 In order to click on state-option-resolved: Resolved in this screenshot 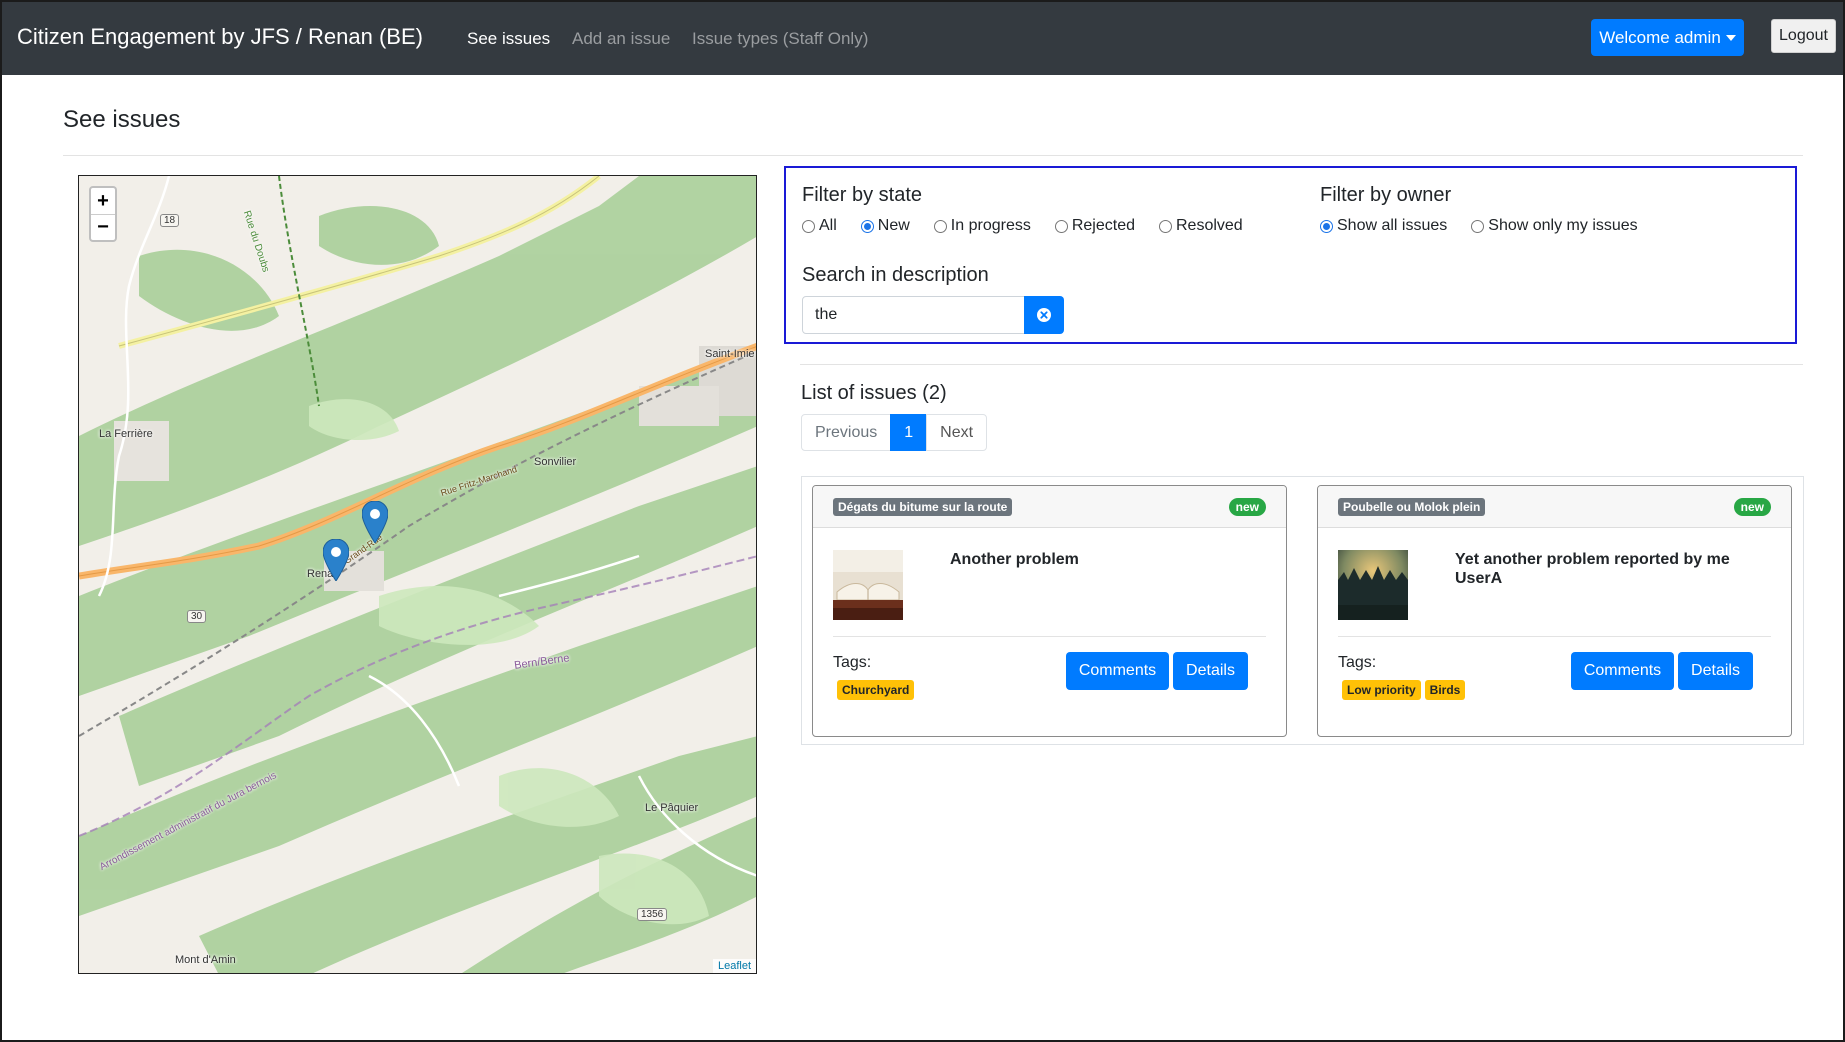, I will do `click(1201, 226)`.